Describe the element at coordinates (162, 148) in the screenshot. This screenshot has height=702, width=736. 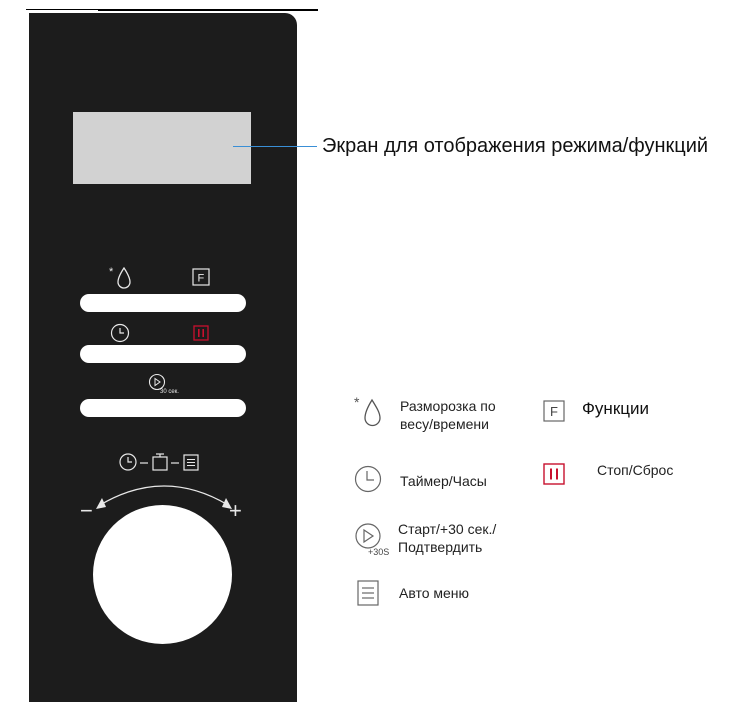
I see `display-screen` at that location.